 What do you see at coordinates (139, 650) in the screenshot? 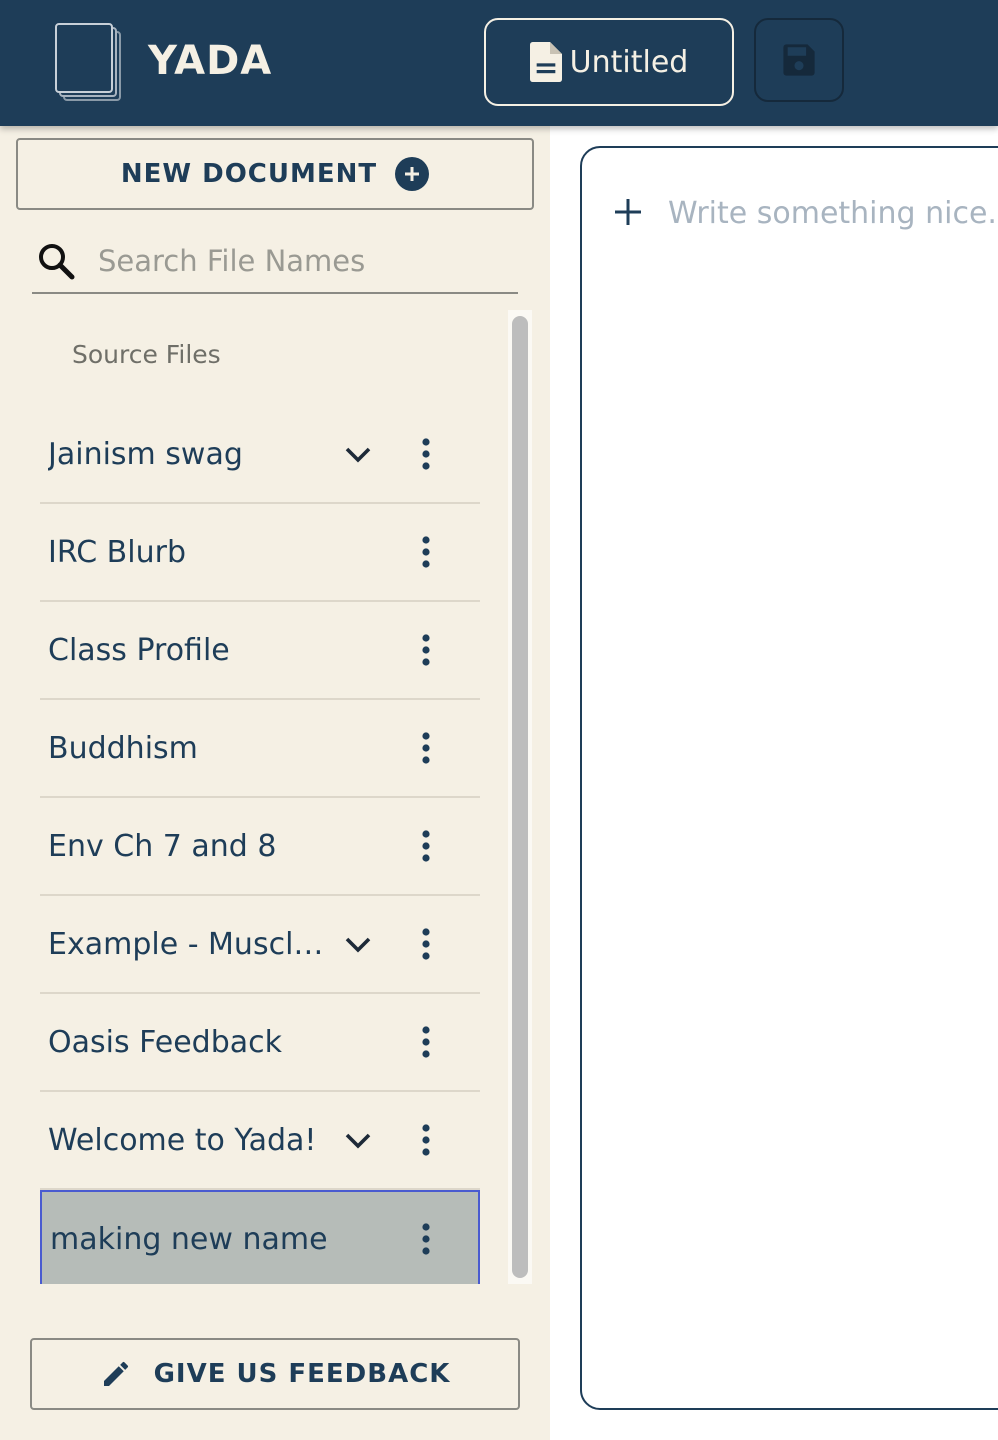
I see `file-name: Class Profile` at bounding box center [139, 650].